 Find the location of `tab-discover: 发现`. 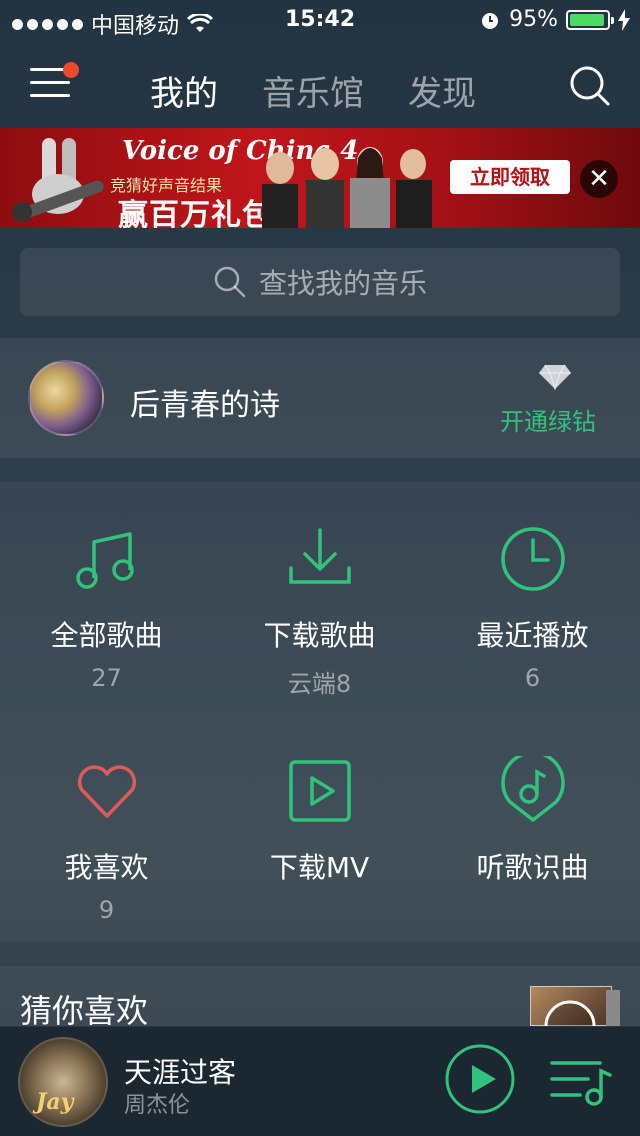

tab-discover: 发现 is located at coordinates (442, 90).